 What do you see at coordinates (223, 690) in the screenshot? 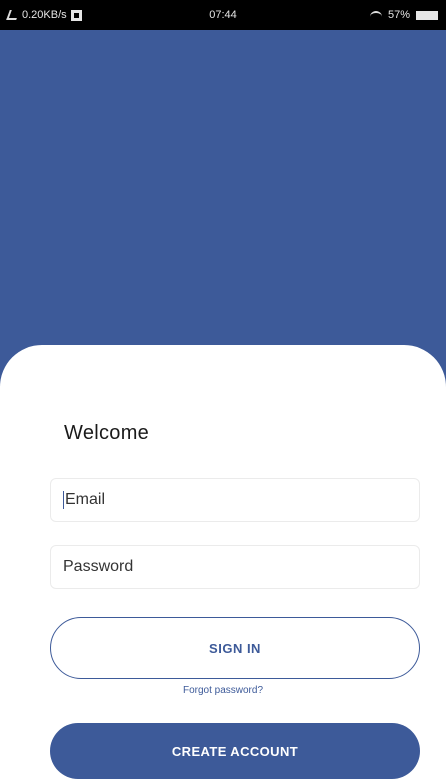
I see `forgot-password-link: Forgot password?` at bounding box center [223, 690].